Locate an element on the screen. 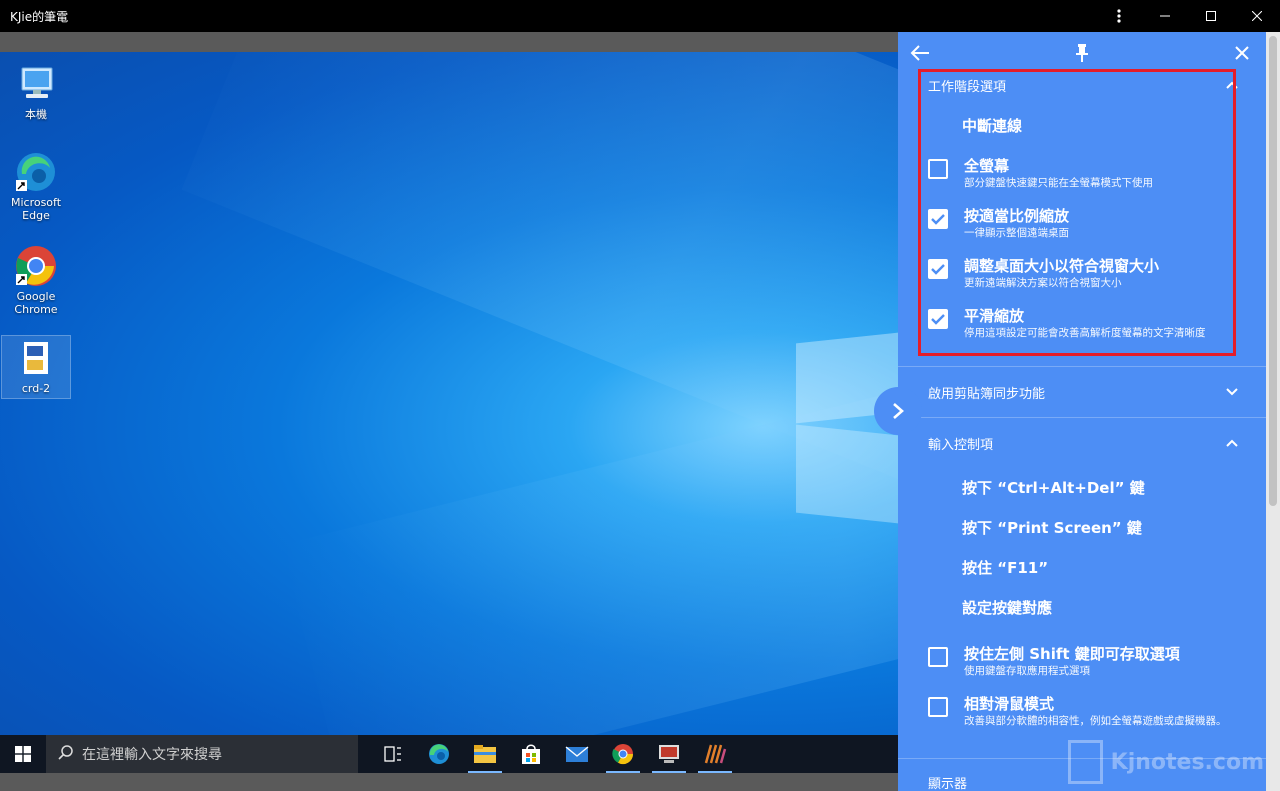 The image size is (1280, 791). option-description: 部分鍵盤快速鍵只能在全螢幕模式下使用 is located at coordinates (1058, 183).